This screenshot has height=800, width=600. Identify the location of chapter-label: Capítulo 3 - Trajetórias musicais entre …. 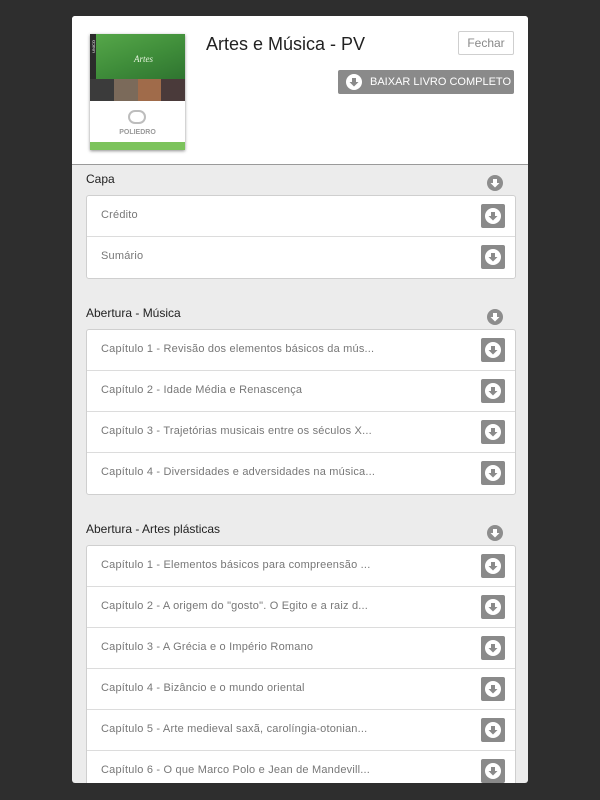
(236, 431).